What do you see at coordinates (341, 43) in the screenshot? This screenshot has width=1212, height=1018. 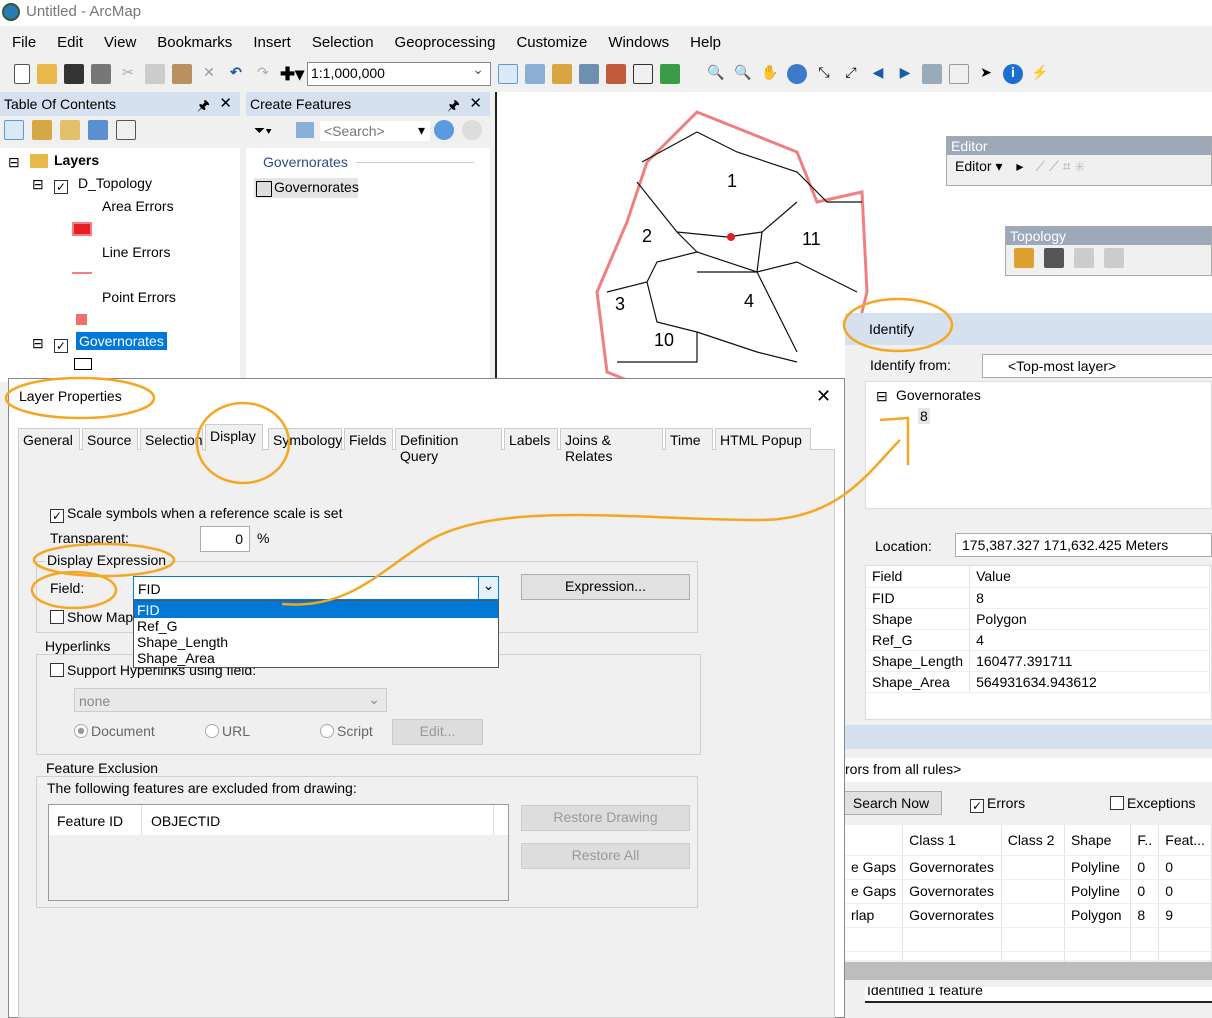 I see `menu-selection: Selection` at bounding box center [341, 43].